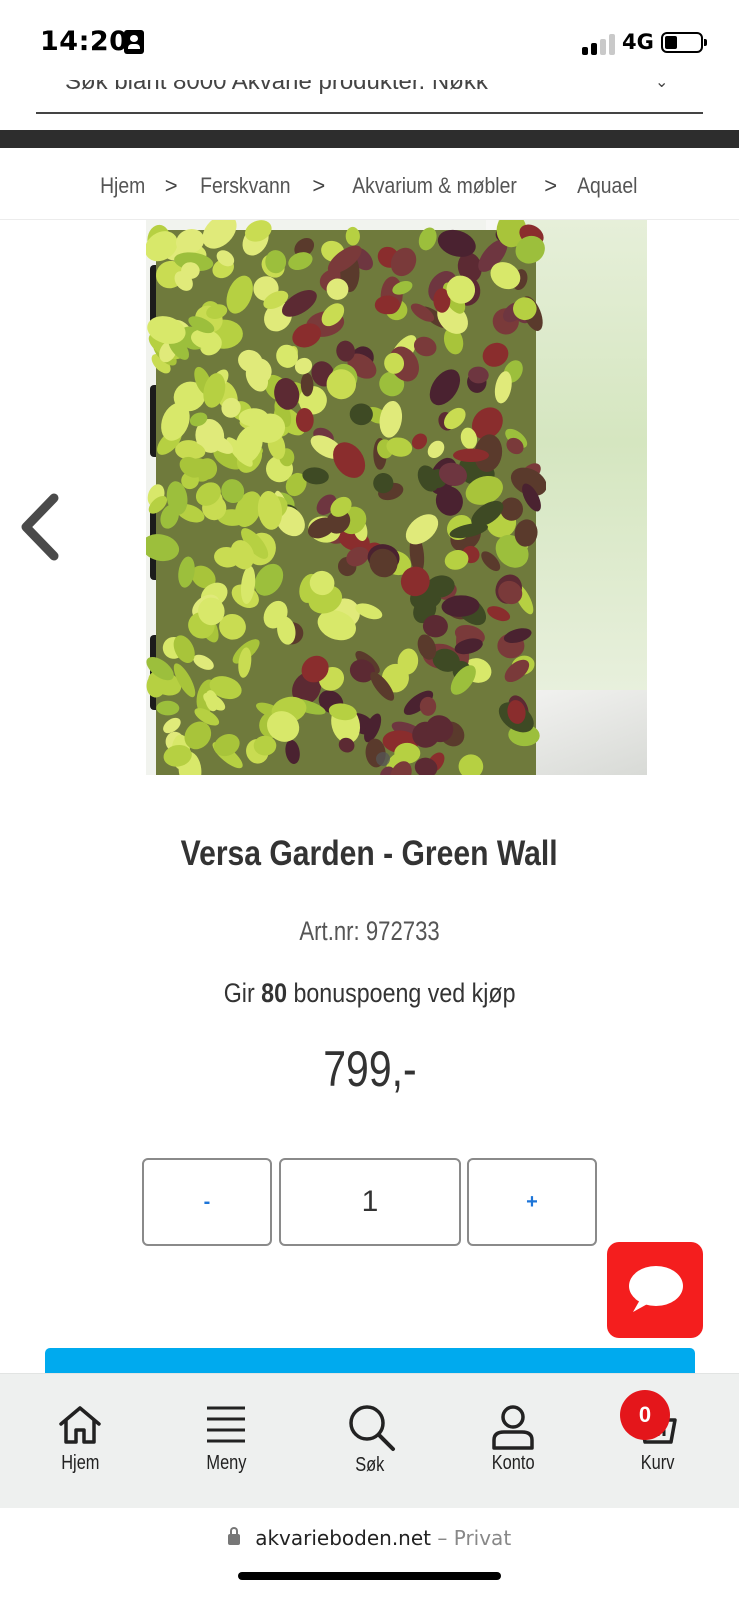 Image resolution: width=739 pixels, height=1600 pixels. I want to click on nav-item-hjem: Hjem, so click(80, 1441).